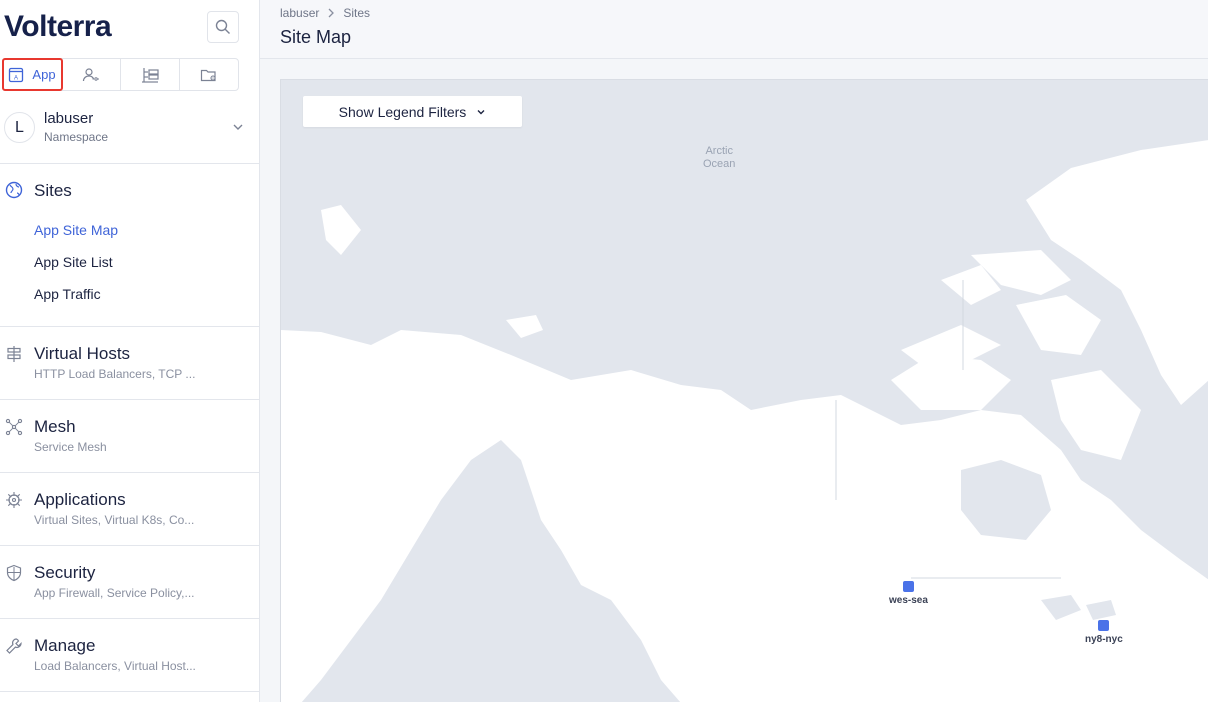 The image size is (1208, 702). Describe the element at coordinates (67, 294) in the screenshot. I see `nav-app-traffic: App Traffic` at that location.